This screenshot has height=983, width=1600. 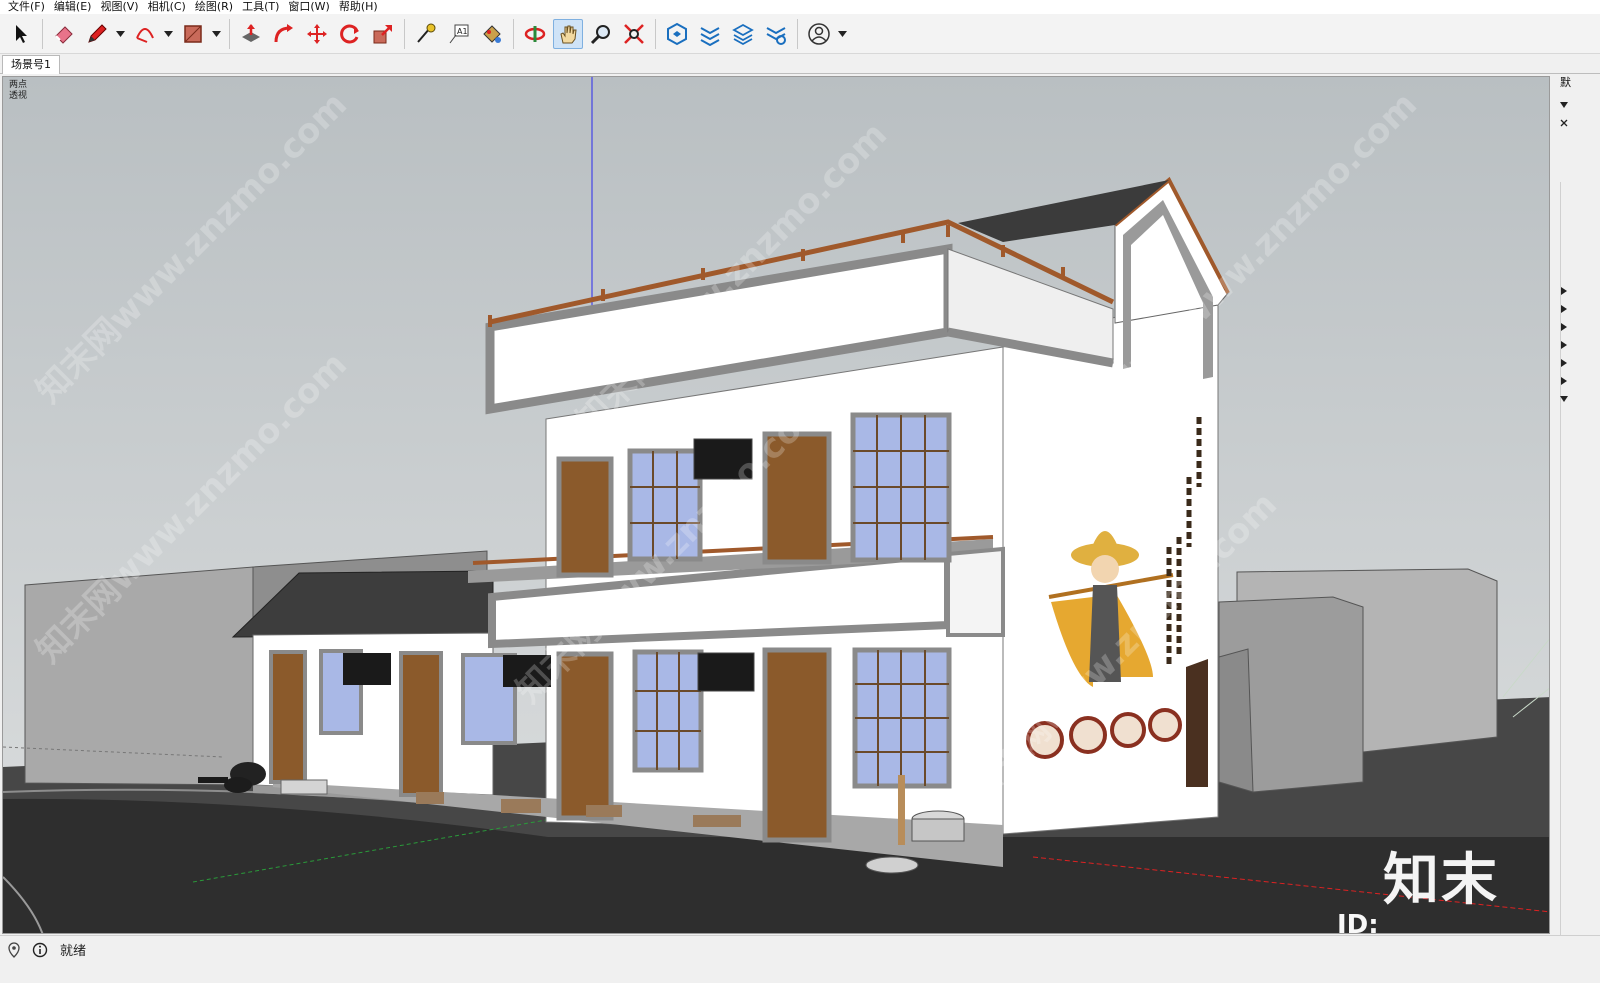 What do you see at coordinates (261, 7) in the screenshot?
I see `menu-tools: 工具(T)` at bounding box center [261, 7].